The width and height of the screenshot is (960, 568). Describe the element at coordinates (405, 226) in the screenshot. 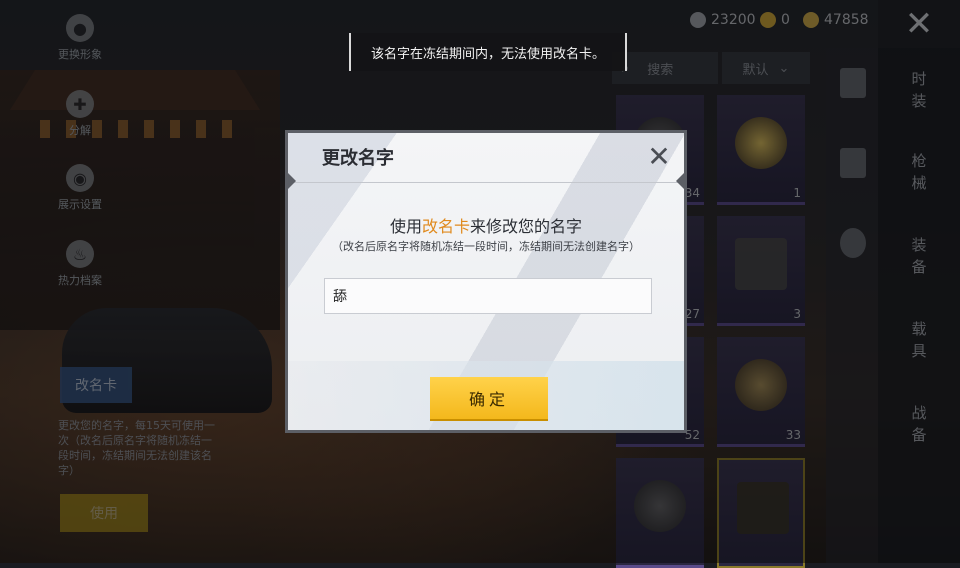

I see `headline-prefix: 使用` at that location.